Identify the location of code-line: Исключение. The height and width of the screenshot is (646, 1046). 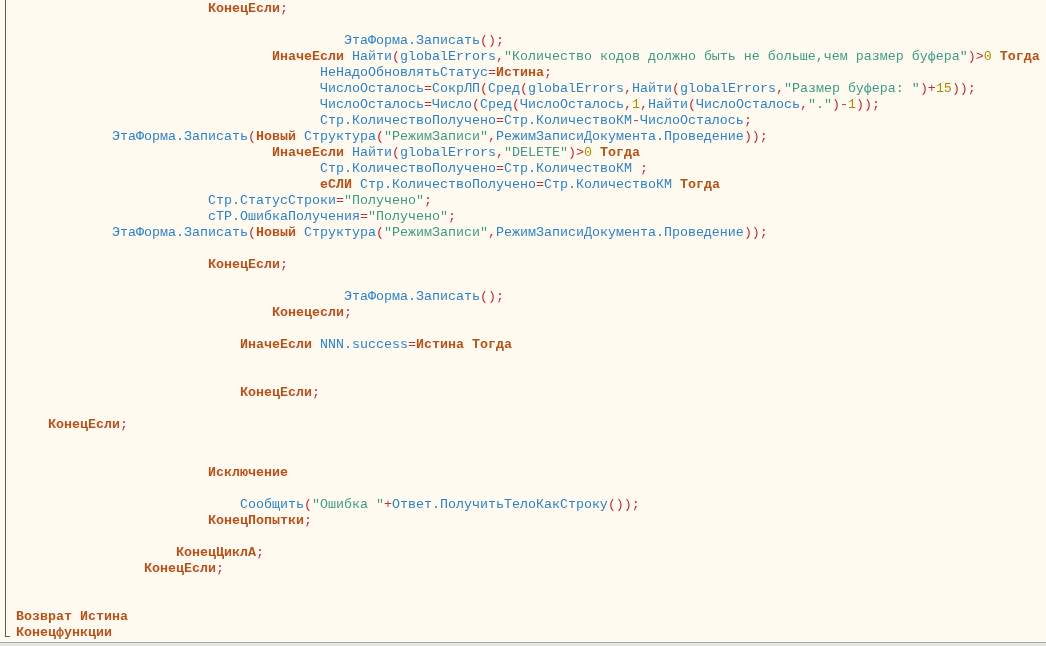
(247, 473).